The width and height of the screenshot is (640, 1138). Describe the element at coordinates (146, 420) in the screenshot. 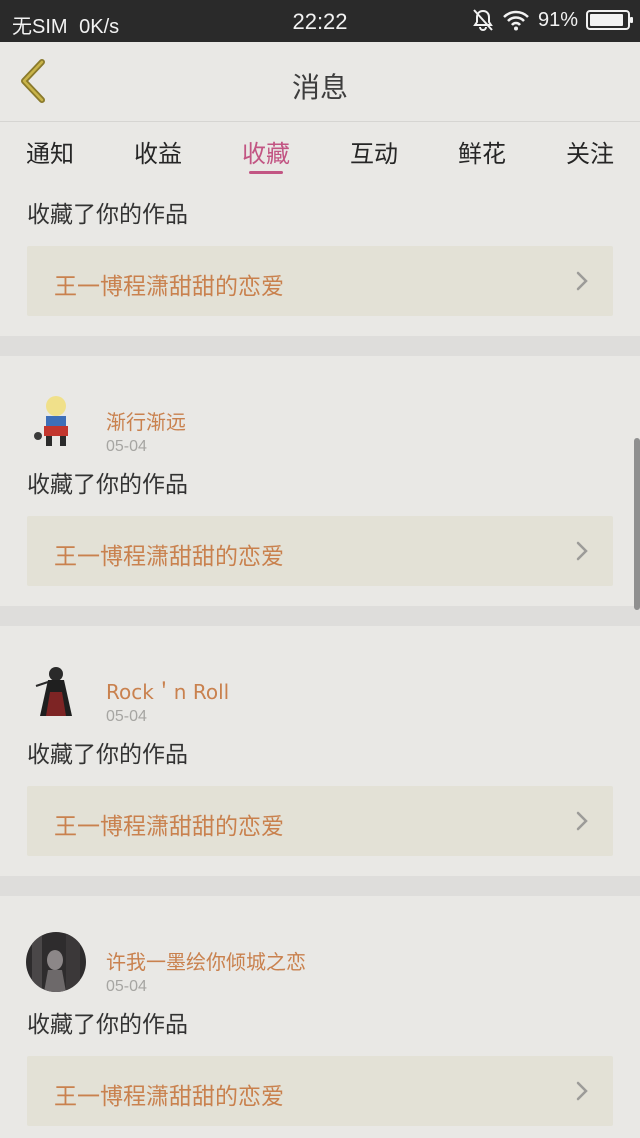

I see `username: 渐行渐远` at that location.